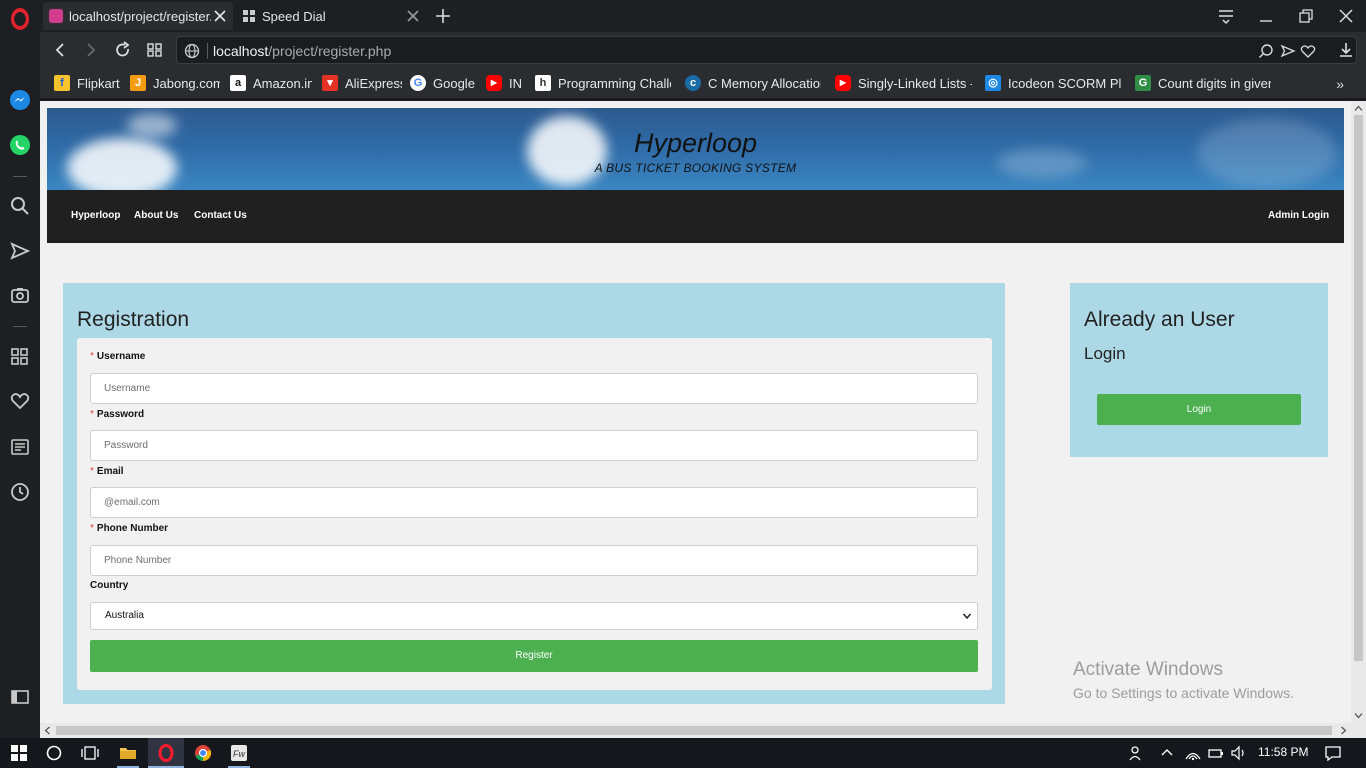 The height and width of the screenshot is (768, 1366). I want to click on label-text: Password, so click(120, 414).